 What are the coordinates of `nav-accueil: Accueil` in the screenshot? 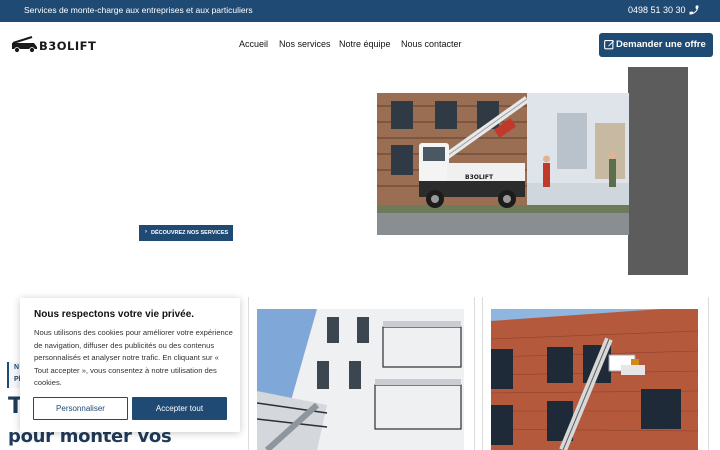 It's located at (253, 44).